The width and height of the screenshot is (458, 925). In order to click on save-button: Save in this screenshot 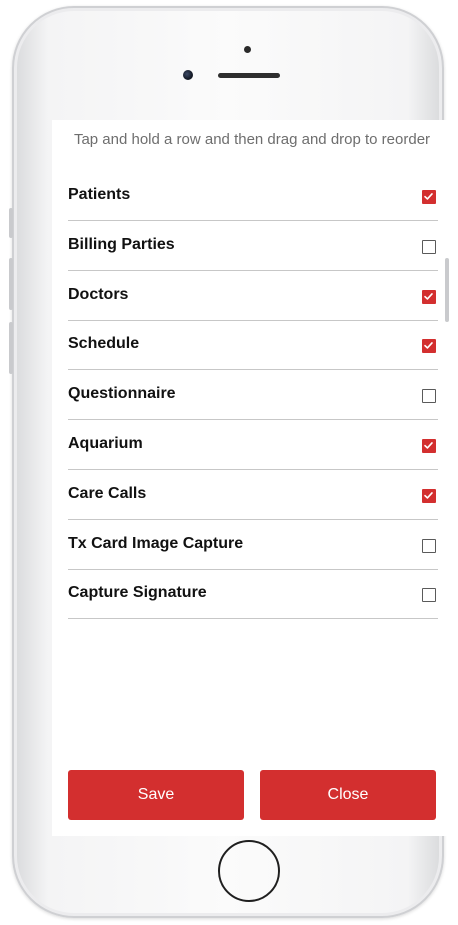, I will do `click(156, 795)`.